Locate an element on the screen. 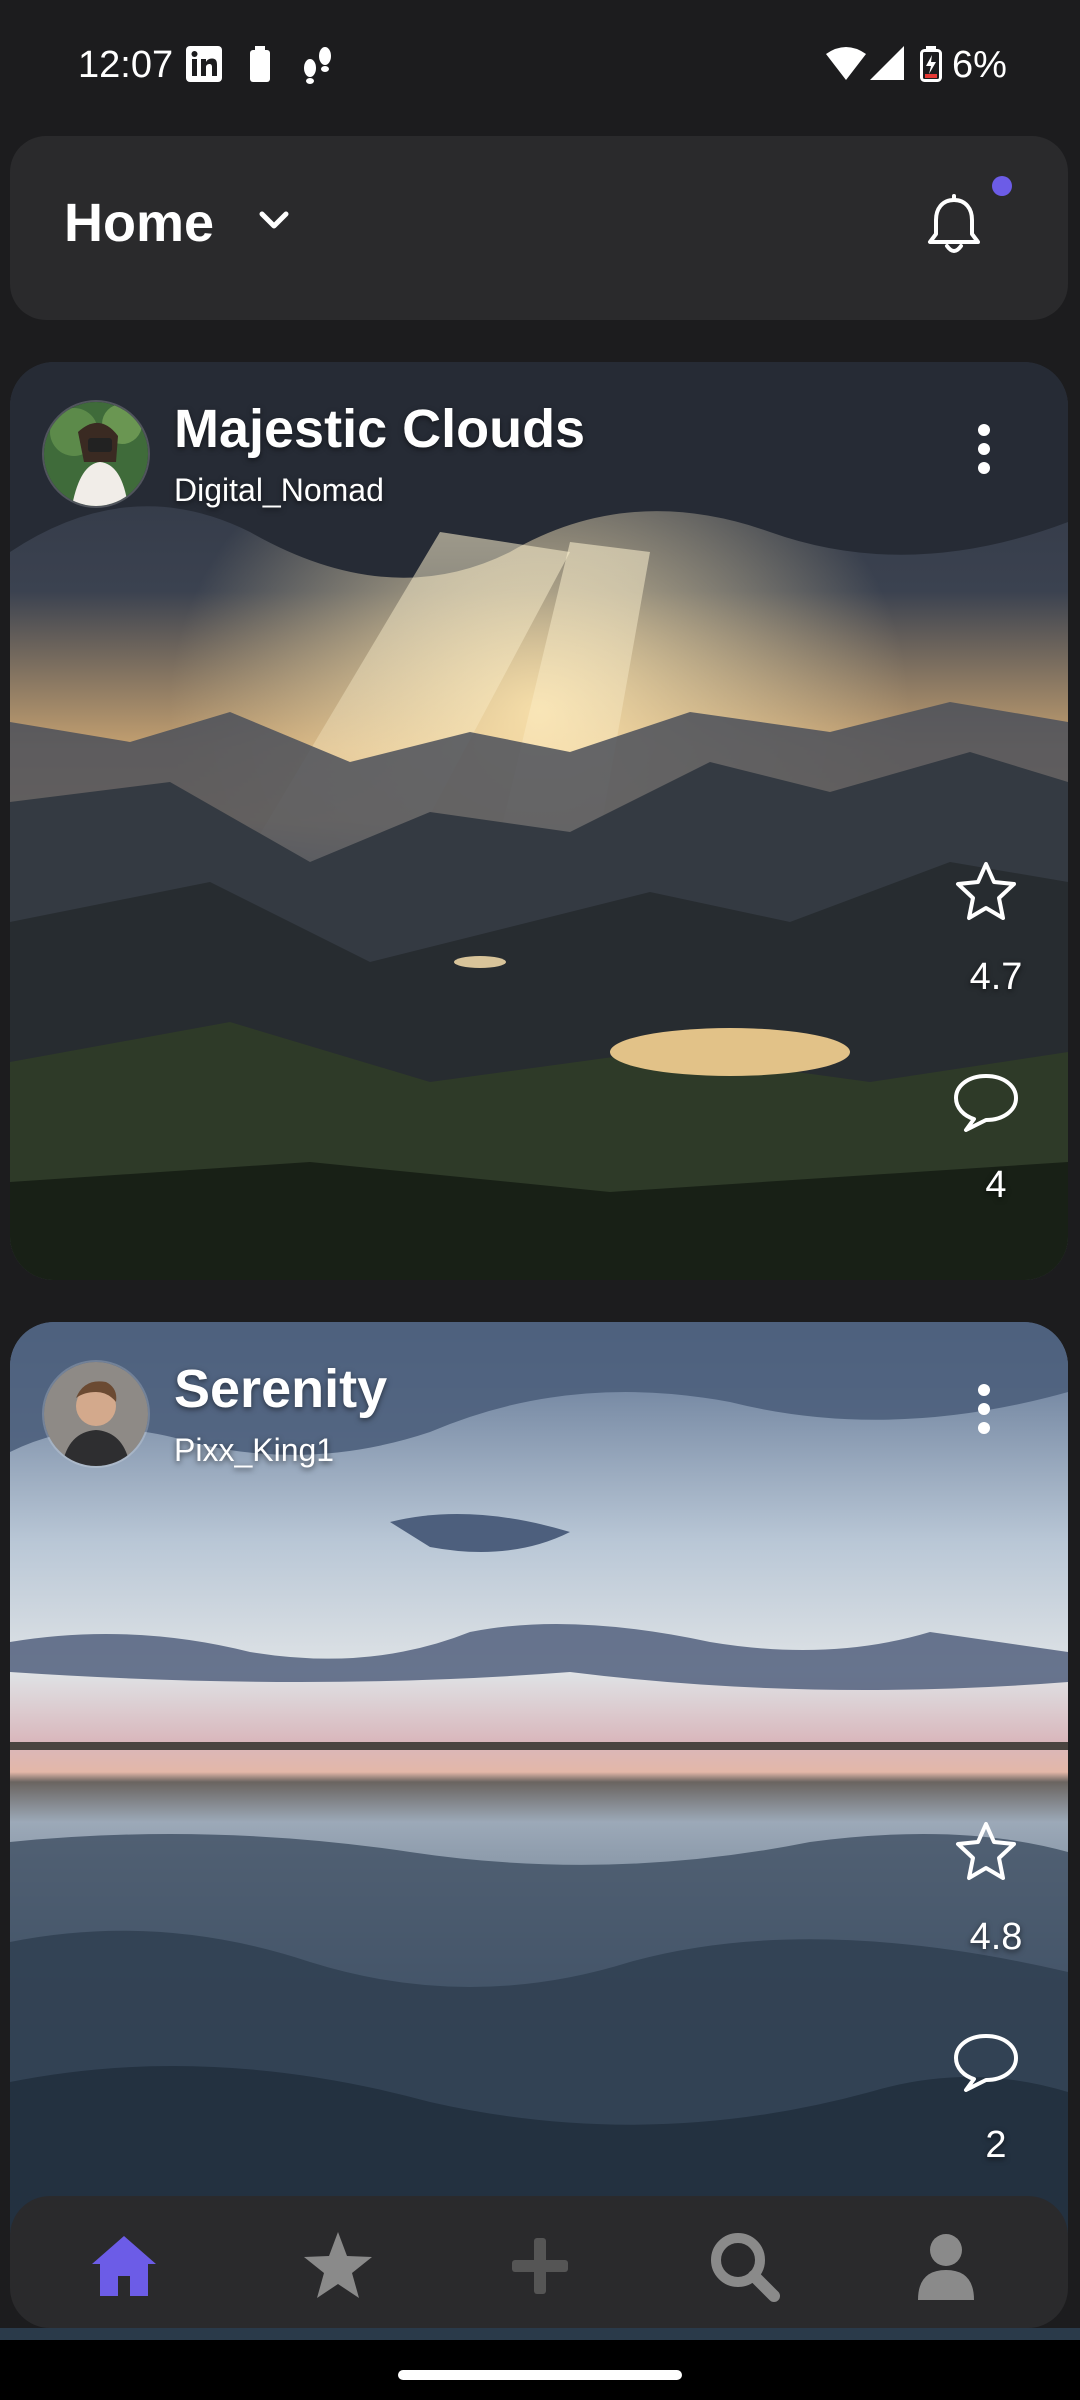 This screenshot has width=1080, height=2400. star-icon is located at coordinates (338, 2266).